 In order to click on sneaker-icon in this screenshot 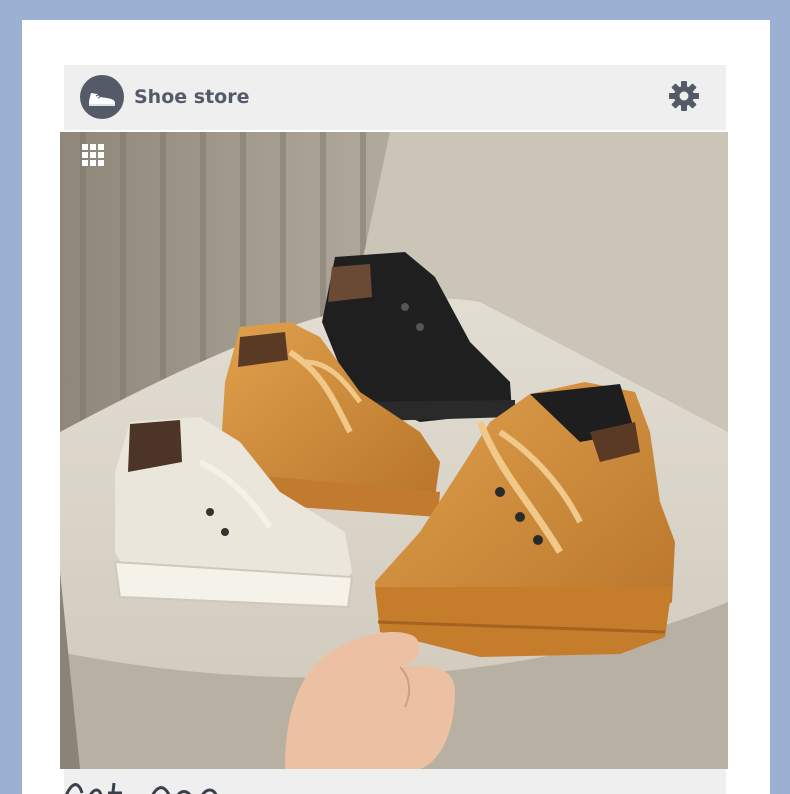, I will do `click(102, 97)`.